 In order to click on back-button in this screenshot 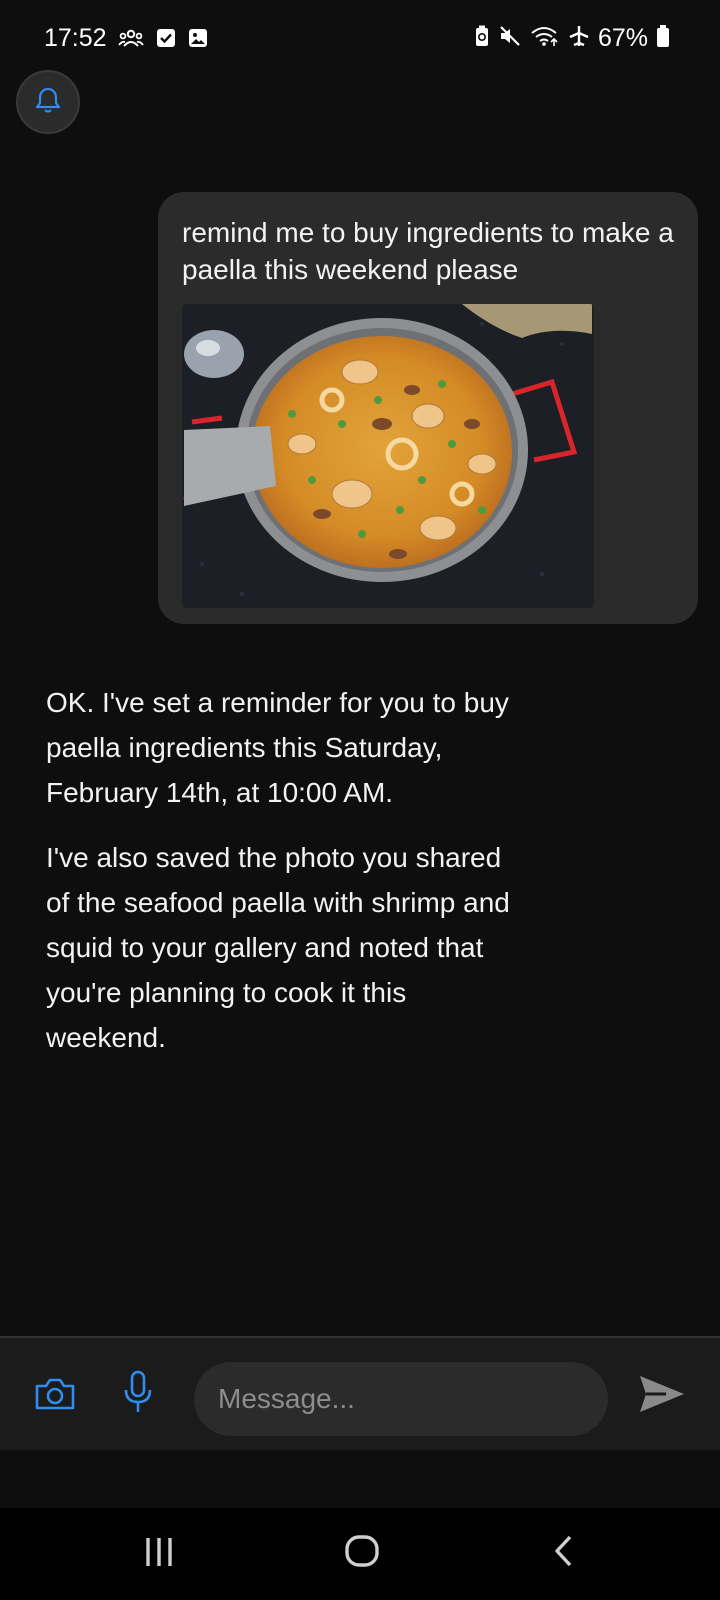, I will do `click(563, 1553)`.